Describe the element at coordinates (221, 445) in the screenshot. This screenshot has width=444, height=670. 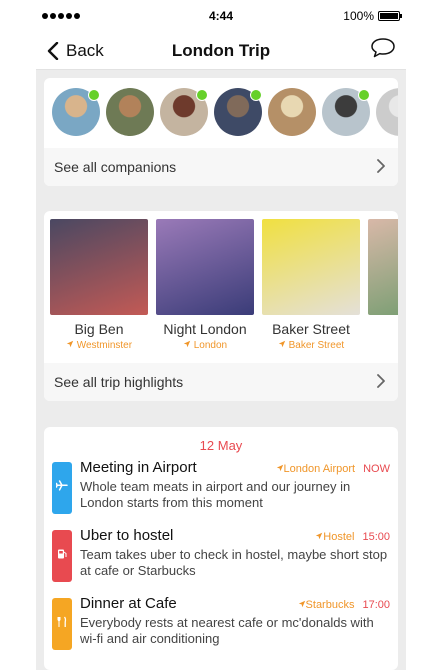
I see `schedule-date: 12 May` at that location.